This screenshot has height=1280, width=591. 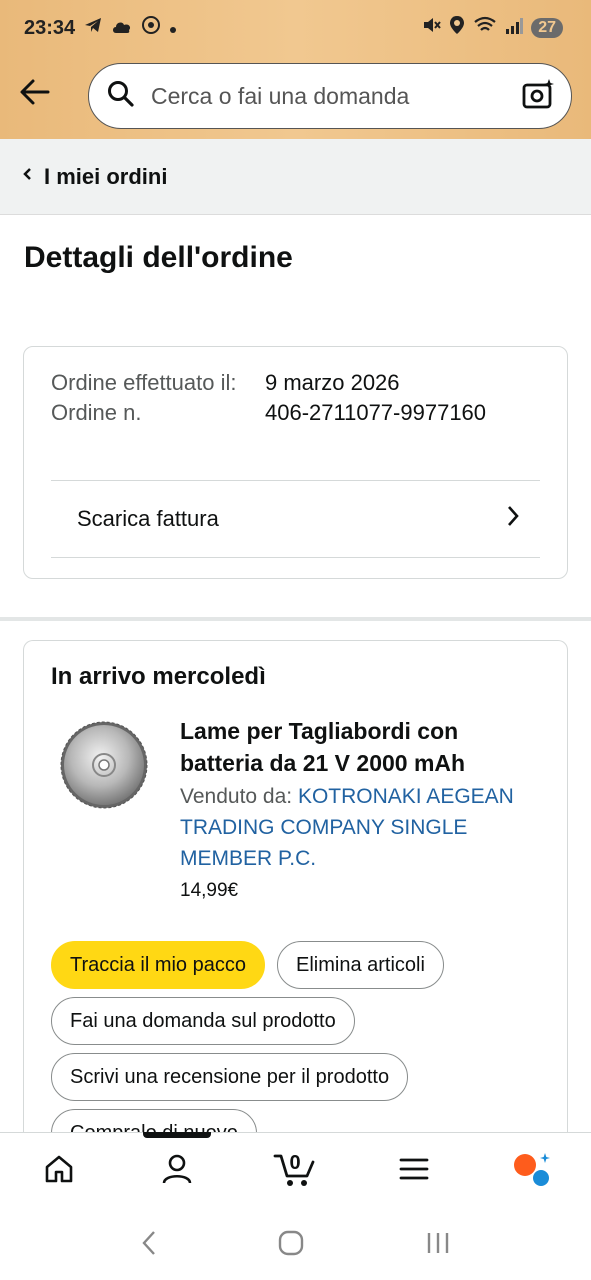 What do you see at coordinates (50, 27) in the screenshot?
I see `status-time: 23:34` at bounding box center [50, 27].